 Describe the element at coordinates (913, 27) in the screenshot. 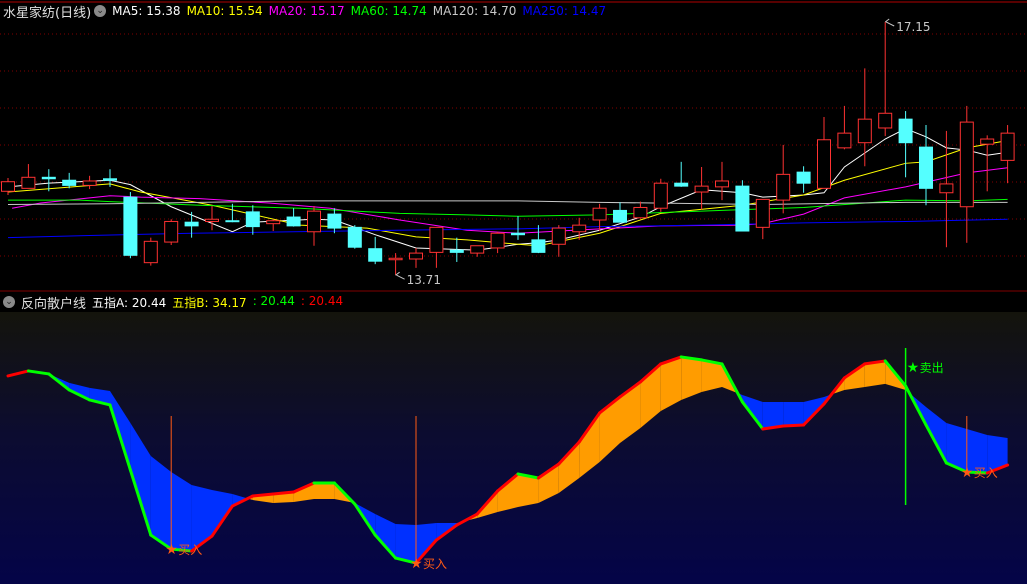

I see `price-high-label: 17.15` at that location.